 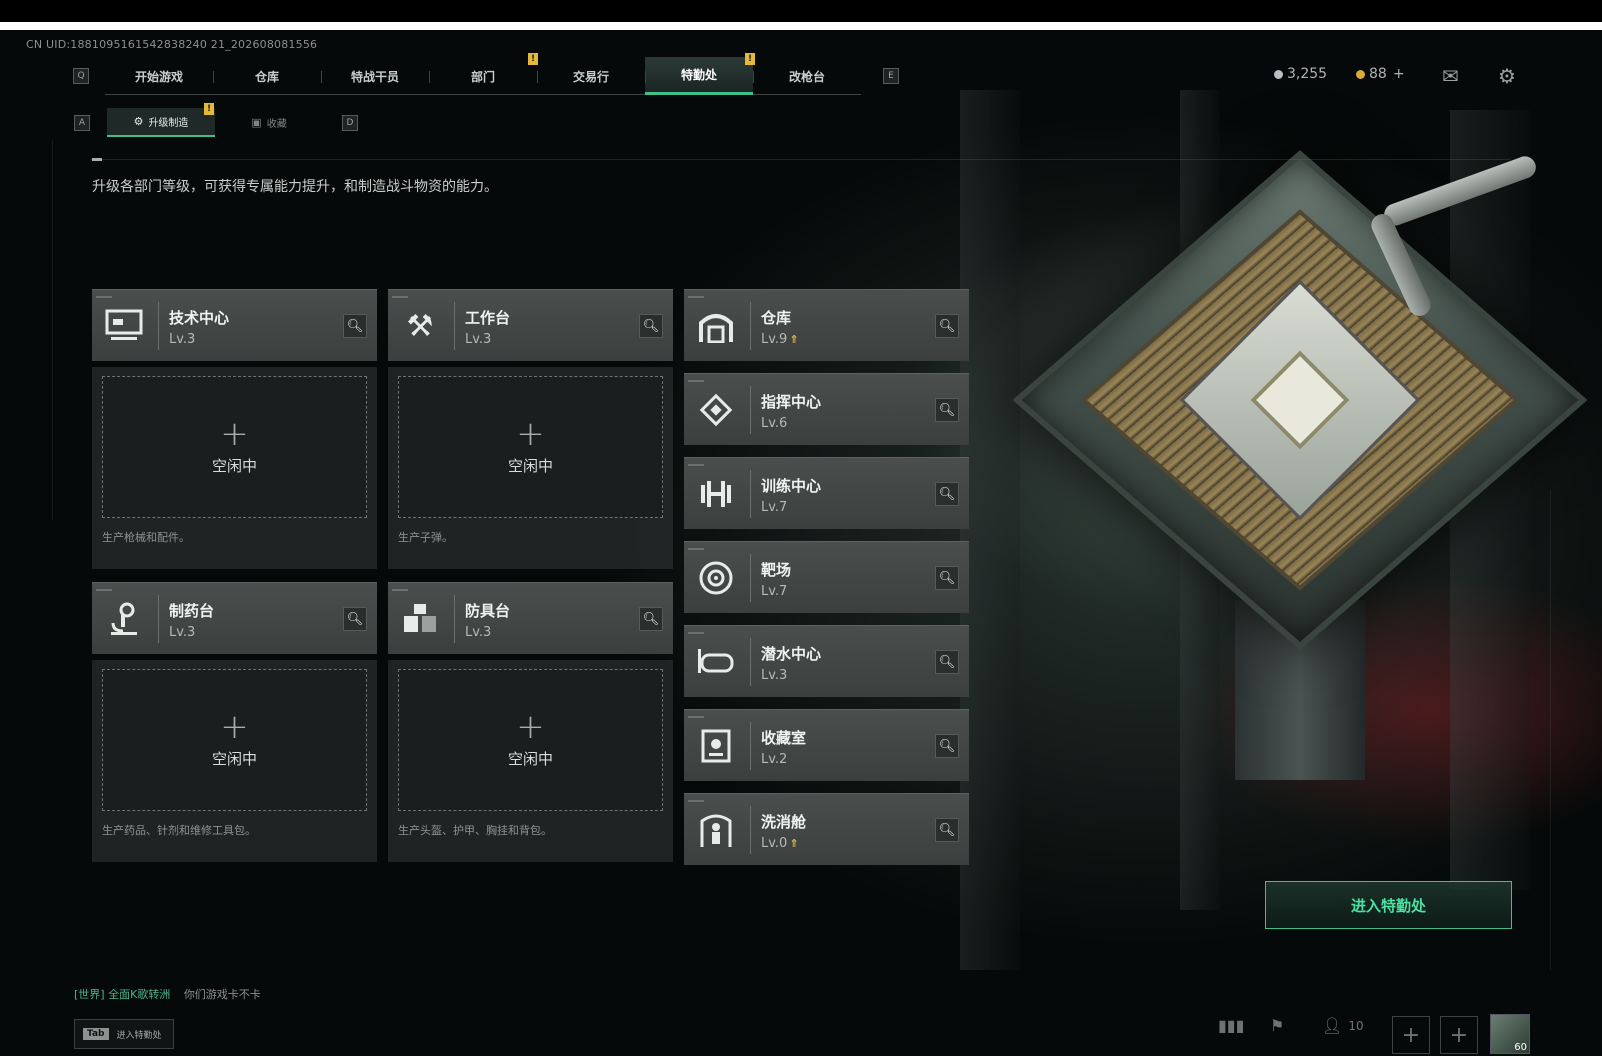 I want to click on tab-departments: 部门, so click(x=483, y=76).